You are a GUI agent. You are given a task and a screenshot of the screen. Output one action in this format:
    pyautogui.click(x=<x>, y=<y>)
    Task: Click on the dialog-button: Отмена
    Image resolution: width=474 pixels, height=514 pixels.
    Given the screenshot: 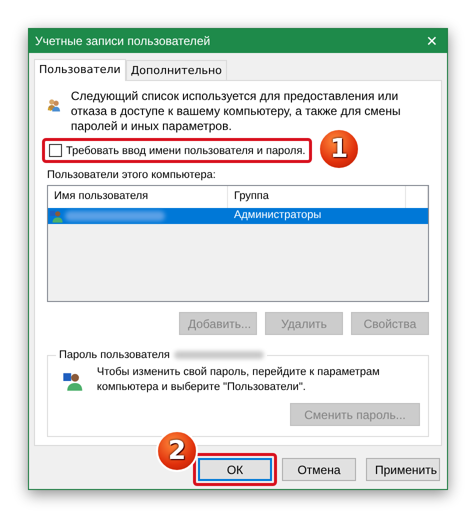 What is the action you would take?
    pyautogui.click(x=319, y=469)
    